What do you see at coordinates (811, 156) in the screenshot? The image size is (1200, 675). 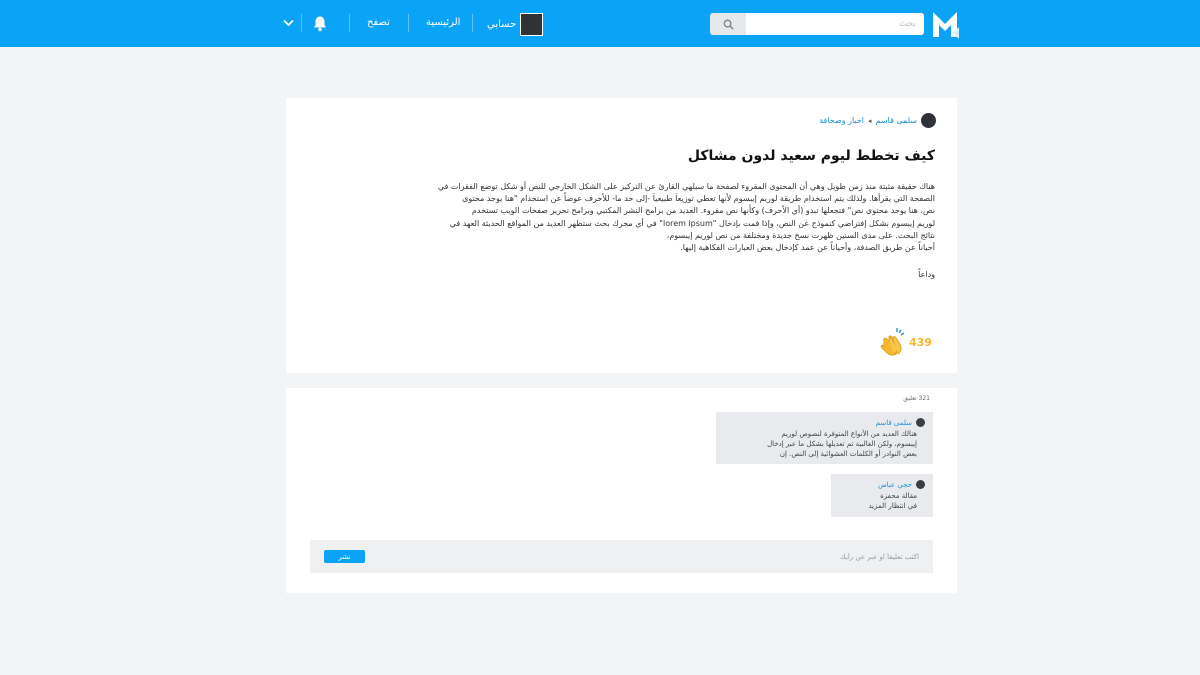 I see `post-title: كيف تخطط ليوم سعيد لدون مشاكل` at bounding box center [811, 156].